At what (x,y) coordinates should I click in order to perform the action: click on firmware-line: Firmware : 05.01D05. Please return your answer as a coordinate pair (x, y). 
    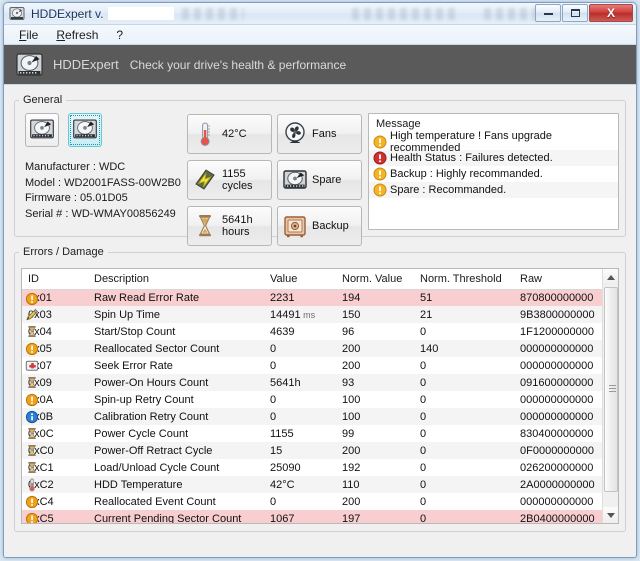
    Looking at the image, I should click on (76, 198).